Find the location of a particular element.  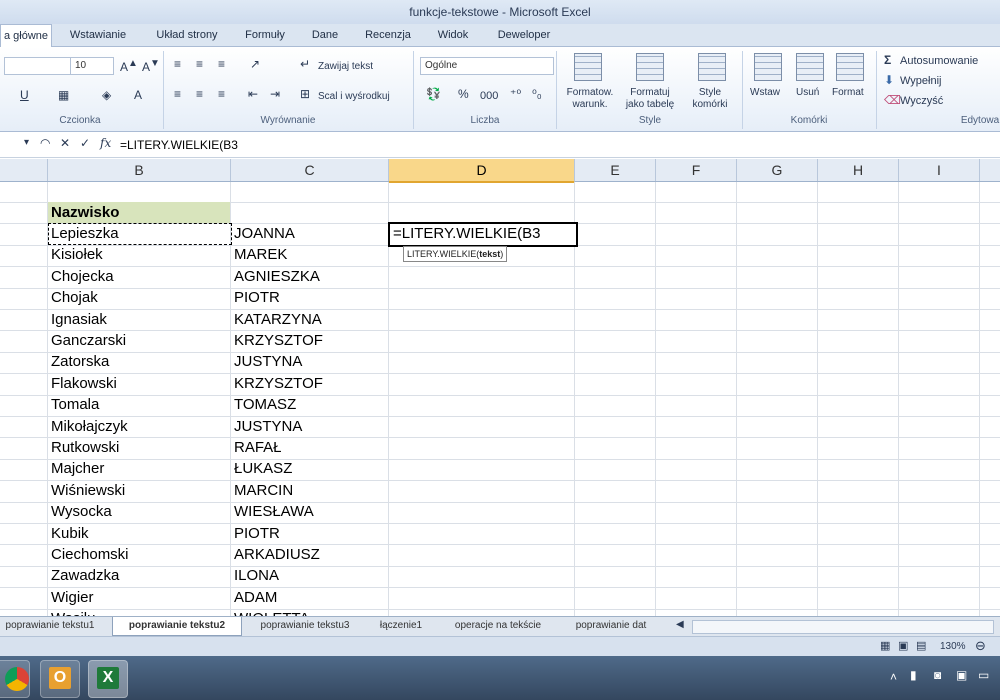

cell-firstname: ŁUKASZ is located at coordinates (263, 468).